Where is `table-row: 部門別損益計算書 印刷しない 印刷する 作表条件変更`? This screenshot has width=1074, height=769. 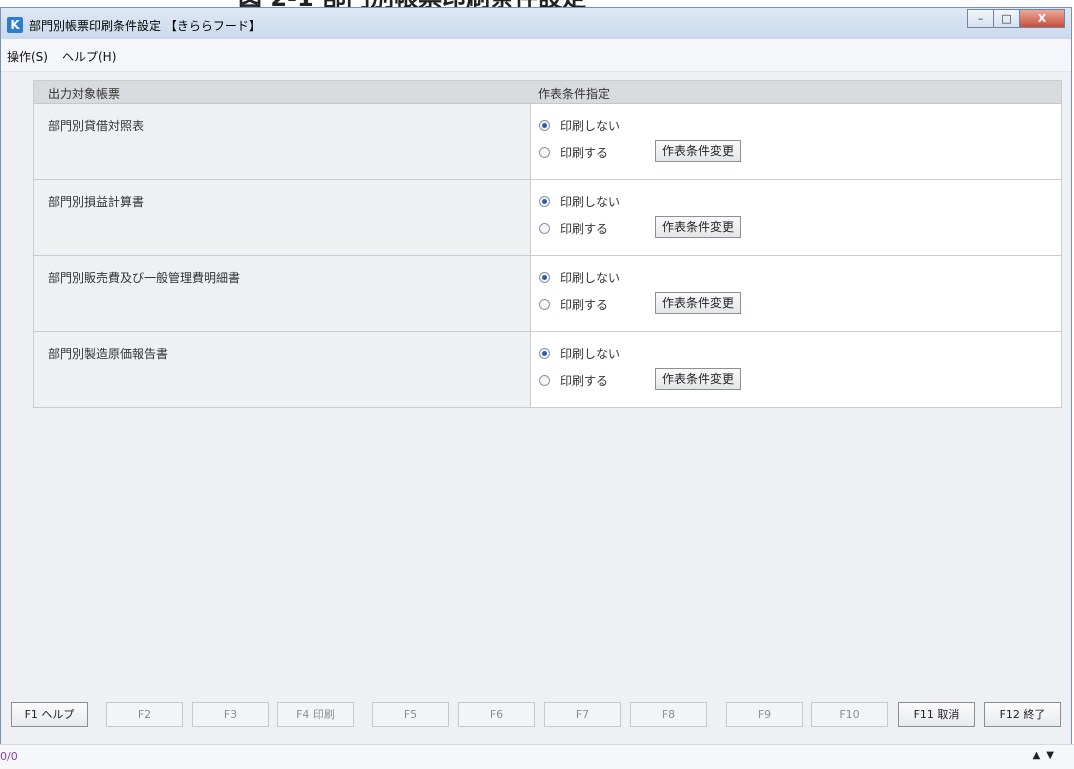
table-row: 部門別損益計算書 印刷しない 印刷する 作表条件変更 is located at coordinates (547, 218).